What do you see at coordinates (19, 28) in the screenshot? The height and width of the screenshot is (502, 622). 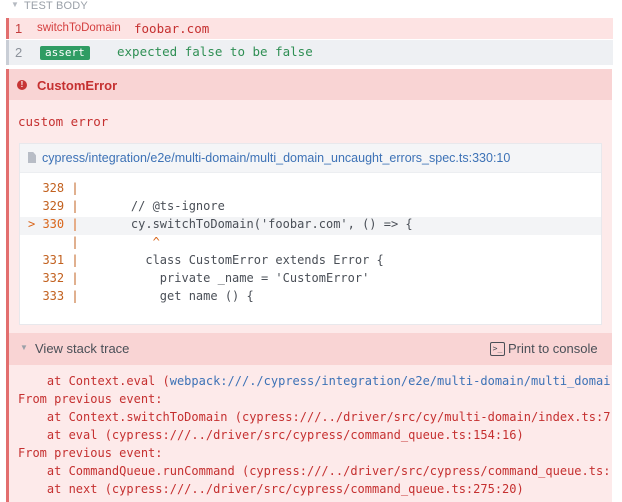 I see `command-number: 1` at bounding box center [19, 28].